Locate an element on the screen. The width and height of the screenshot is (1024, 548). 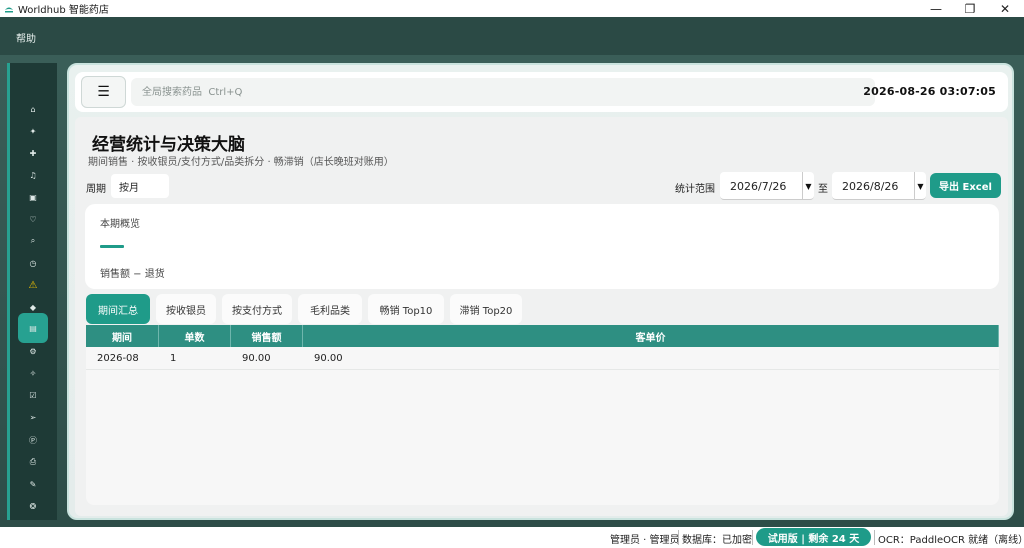
hamburger-icon: ☰ is located at coordinates (103, 92).